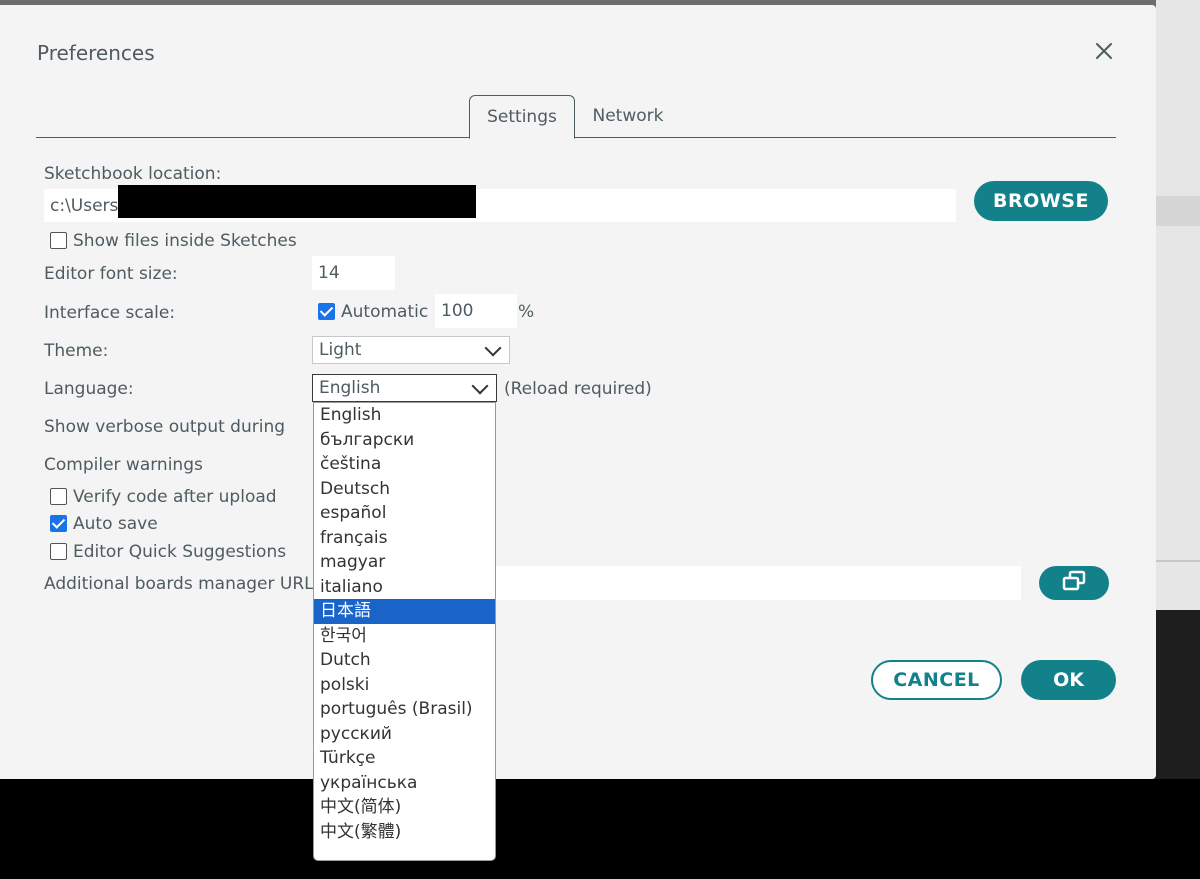 The width and height of the screenshot is (1200, 879). Describe the element at coordinates (58, 240) in the screenshot. I see `show-files-checkbox` at that location.